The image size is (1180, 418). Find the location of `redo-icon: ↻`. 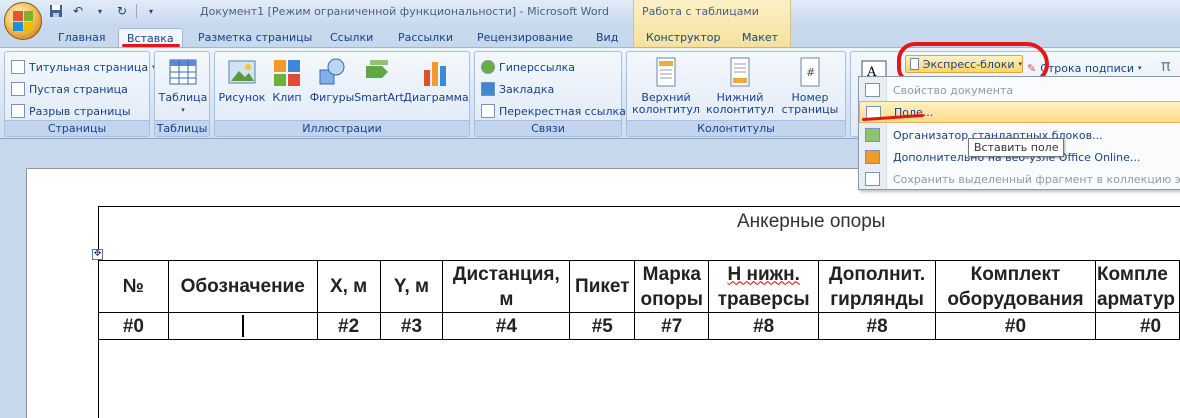

redo-icon: ↻ is located at coordinates (122, 11).